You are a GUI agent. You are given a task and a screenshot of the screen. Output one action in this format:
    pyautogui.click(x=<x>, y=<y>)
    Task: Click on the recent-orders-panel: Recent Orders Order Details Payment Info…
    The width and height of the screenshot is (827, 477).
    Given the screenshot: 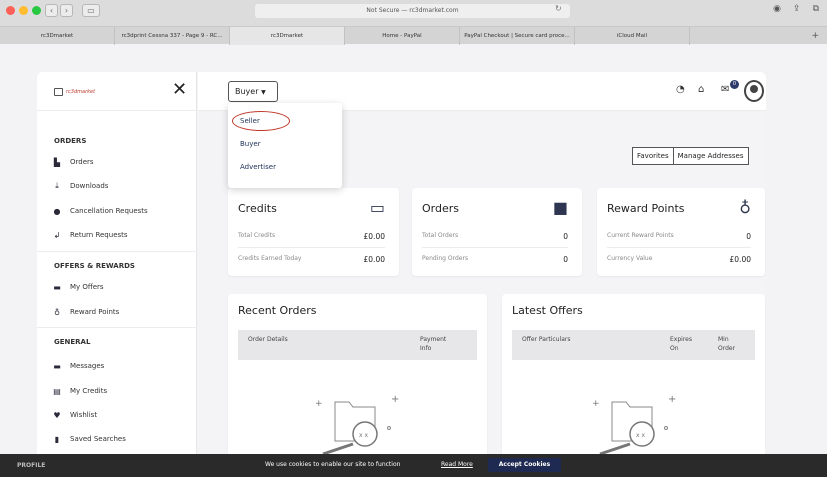 What is the action you would take?
    pyautogui.click(x=357, y=385)
    